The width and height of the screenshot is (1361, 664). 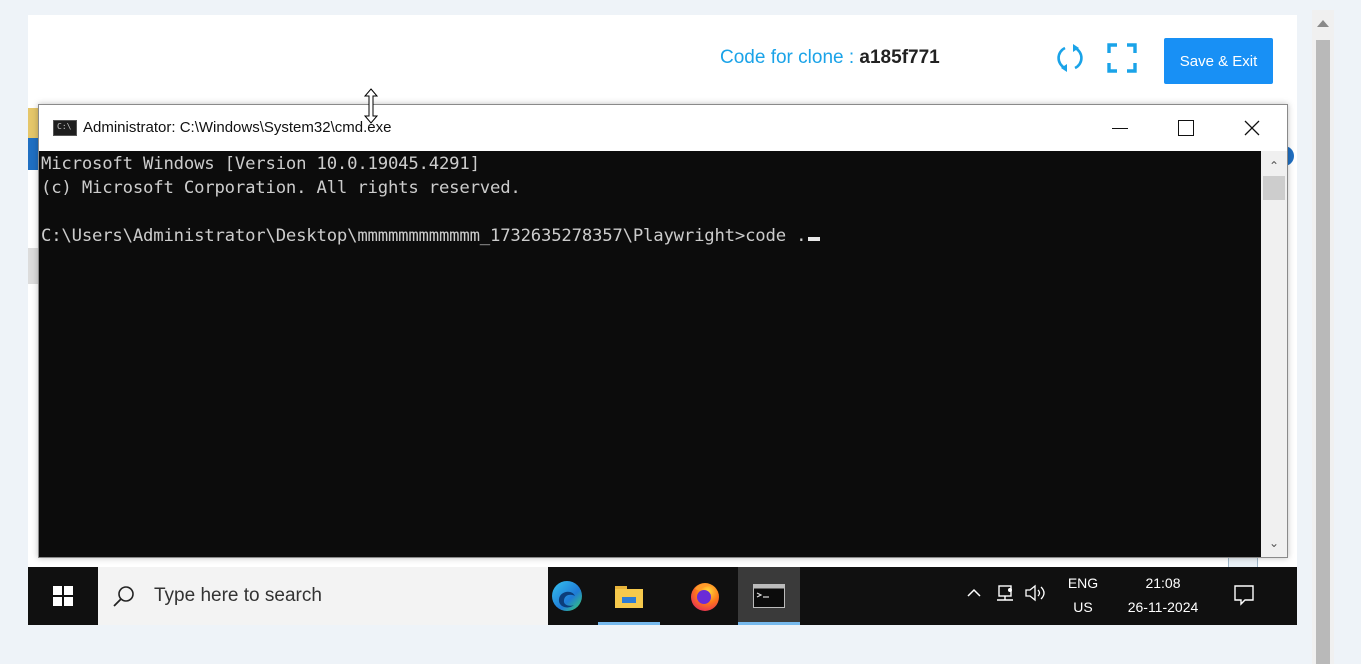 I want to click on close-button, so click(x=1252, y=128).